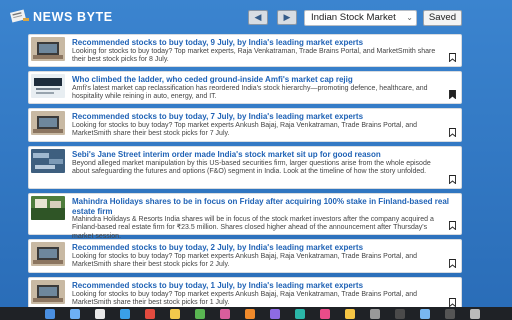 The width and height of the screenshot is (512, 320). I want to click on market-select: Indian Stock Market ⌄, so click(360, 18).